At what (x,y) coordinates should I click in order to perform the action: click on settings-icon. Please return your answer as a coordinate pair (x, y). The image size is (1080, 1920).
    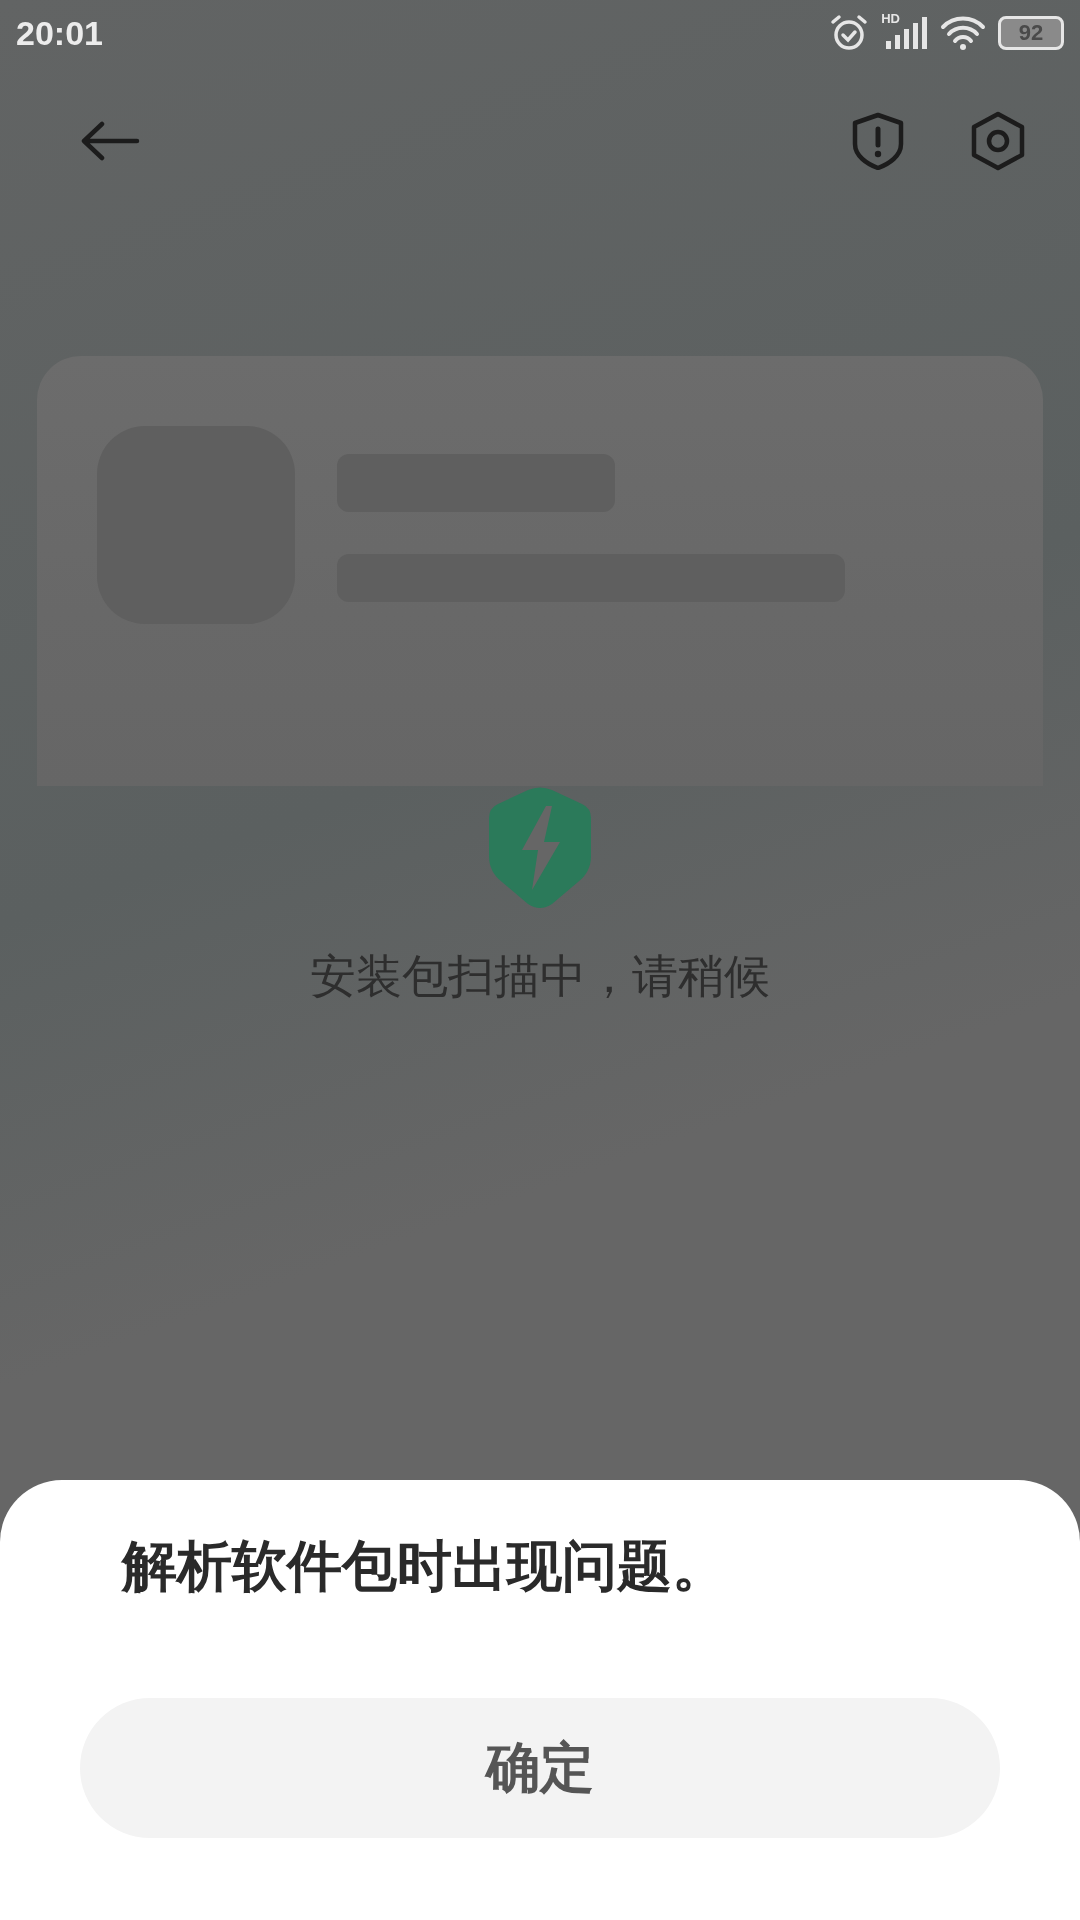
    Looking at the image, I should click on (998, 141).